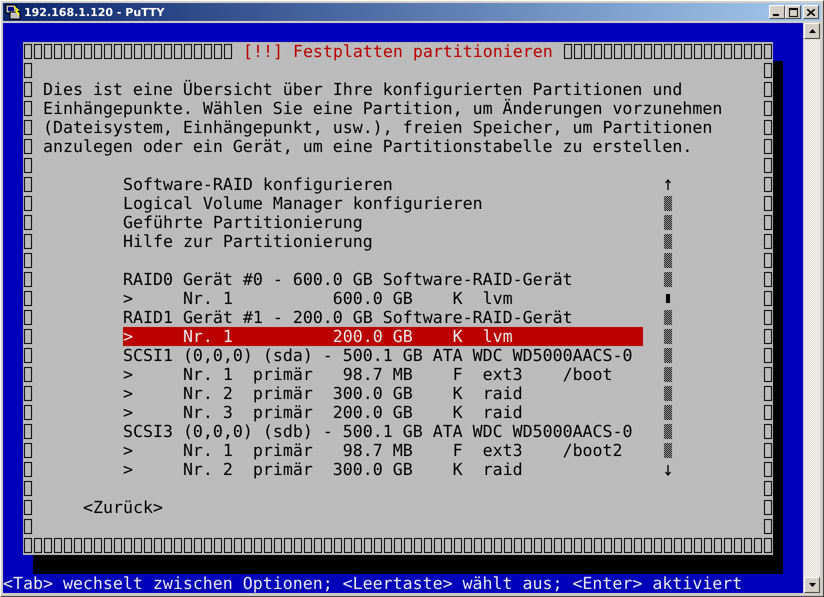 The image size is (824, 597). Describe the element at coordinates (373, 583) in the screenshot. I see `status-line: <Tab> wechselt zwischen Optionen; <Leertaste> wählt aus; <Enter> aktiviert` at that location.